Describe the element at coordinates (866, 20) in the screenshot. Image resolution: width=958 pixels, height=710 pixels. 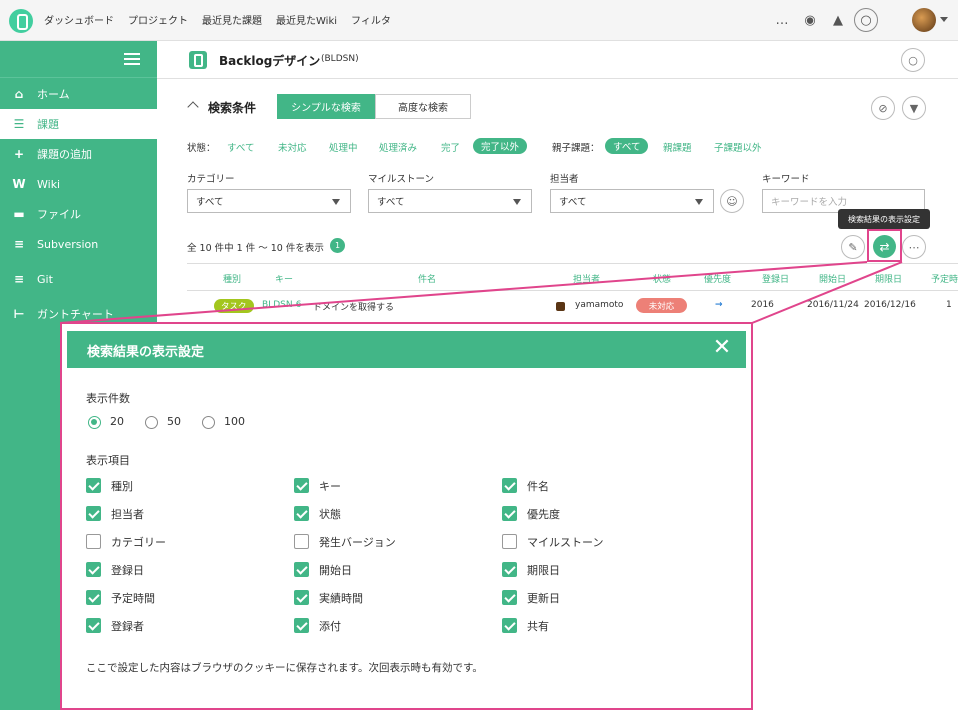
I see `search-icon: ○` at that location.